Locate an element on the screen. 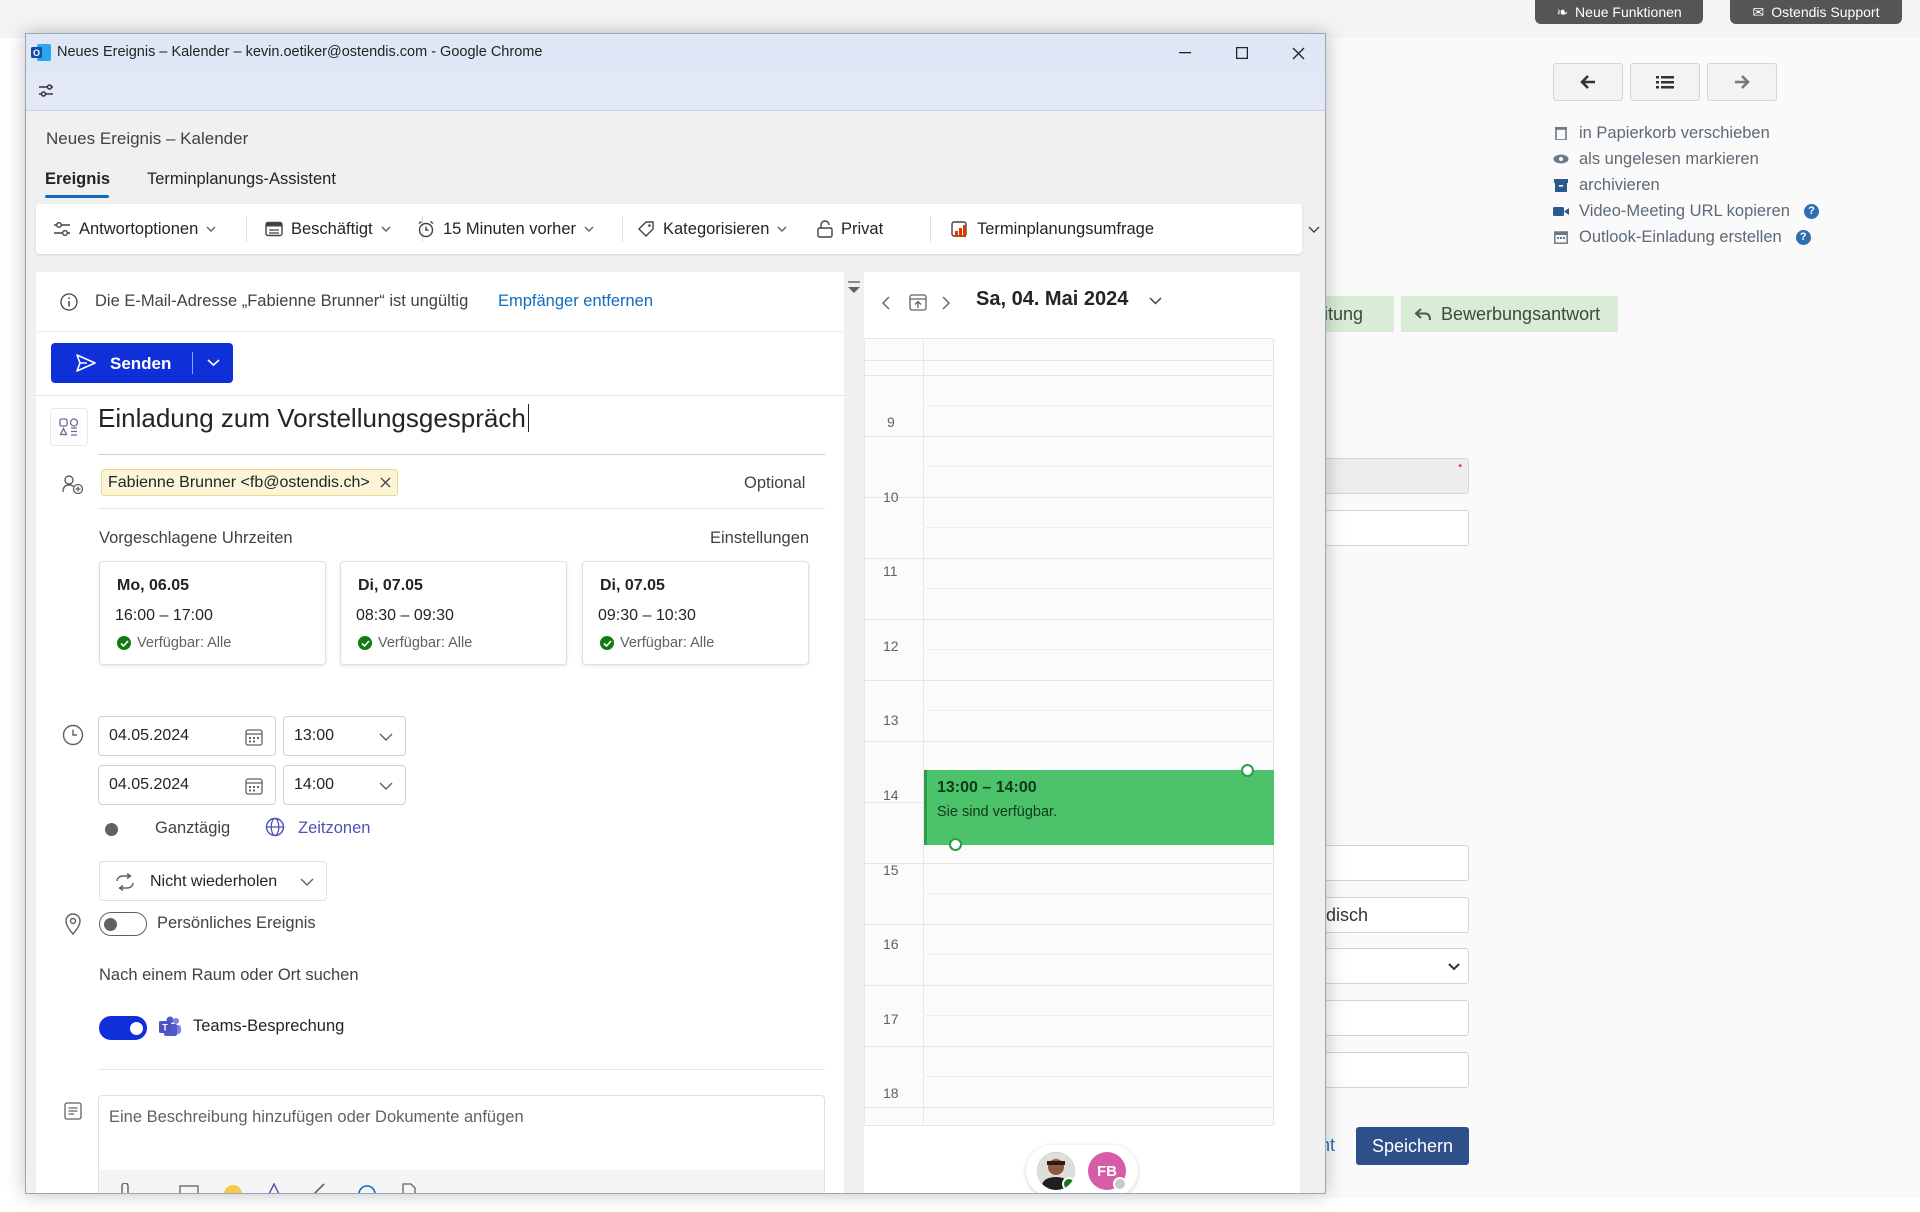 Image resolution: width=1920 pixels, height=1212 pixels. document-icon is located at coordinates (409, 1188).